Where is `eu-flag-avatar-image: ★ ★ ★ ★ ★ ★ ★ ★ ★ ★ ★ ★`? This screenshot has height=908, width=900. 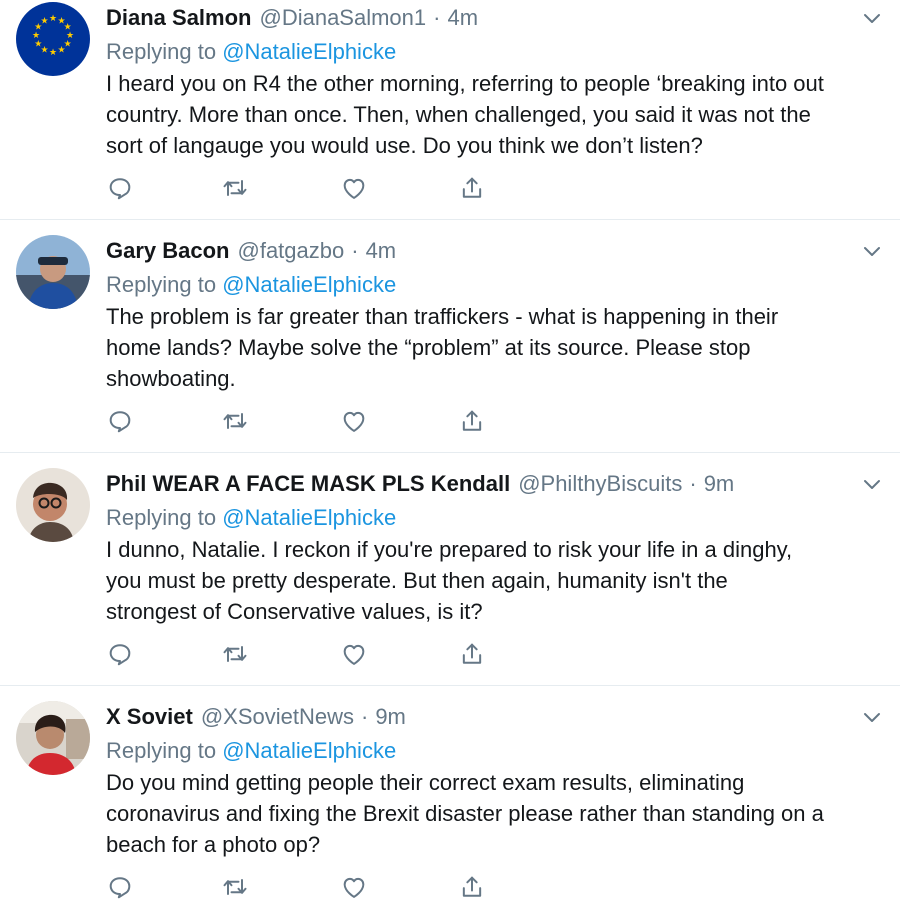 eu-flag-avatar-image: ★ ★ ★ ★ ★ ★ ★ ★ ★ ★ ★ ★ is located at coordinates (53, 39).